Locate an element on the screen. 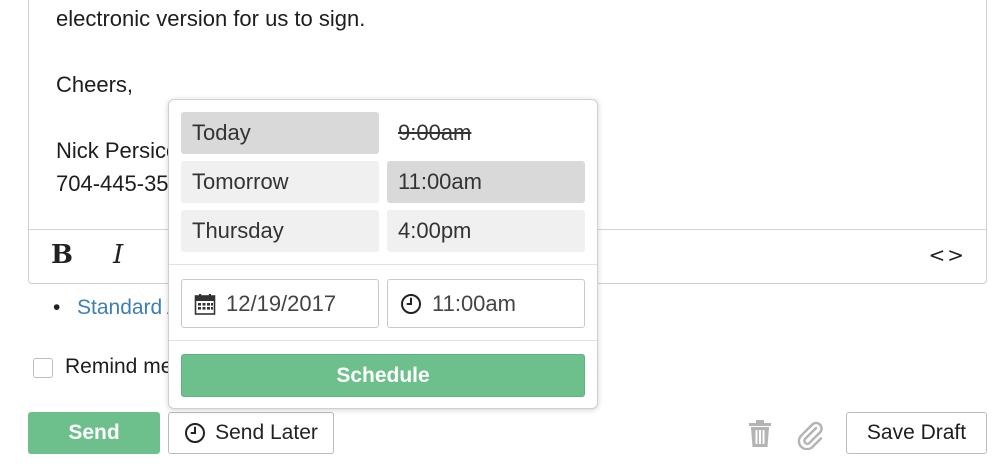 The image size is (1000, 471). day-option-label: Thursday is located at coordinates (238, 230).